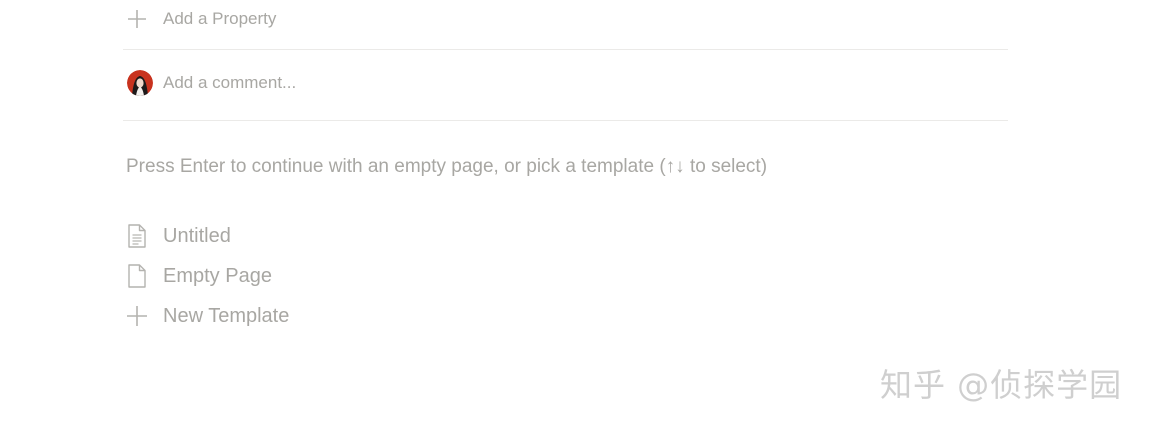  What do you see at coordinates (1001, 385) in the screenshot?
I see `watermark: 知乎 @侦探学园` at bounding box center [1001, 385].